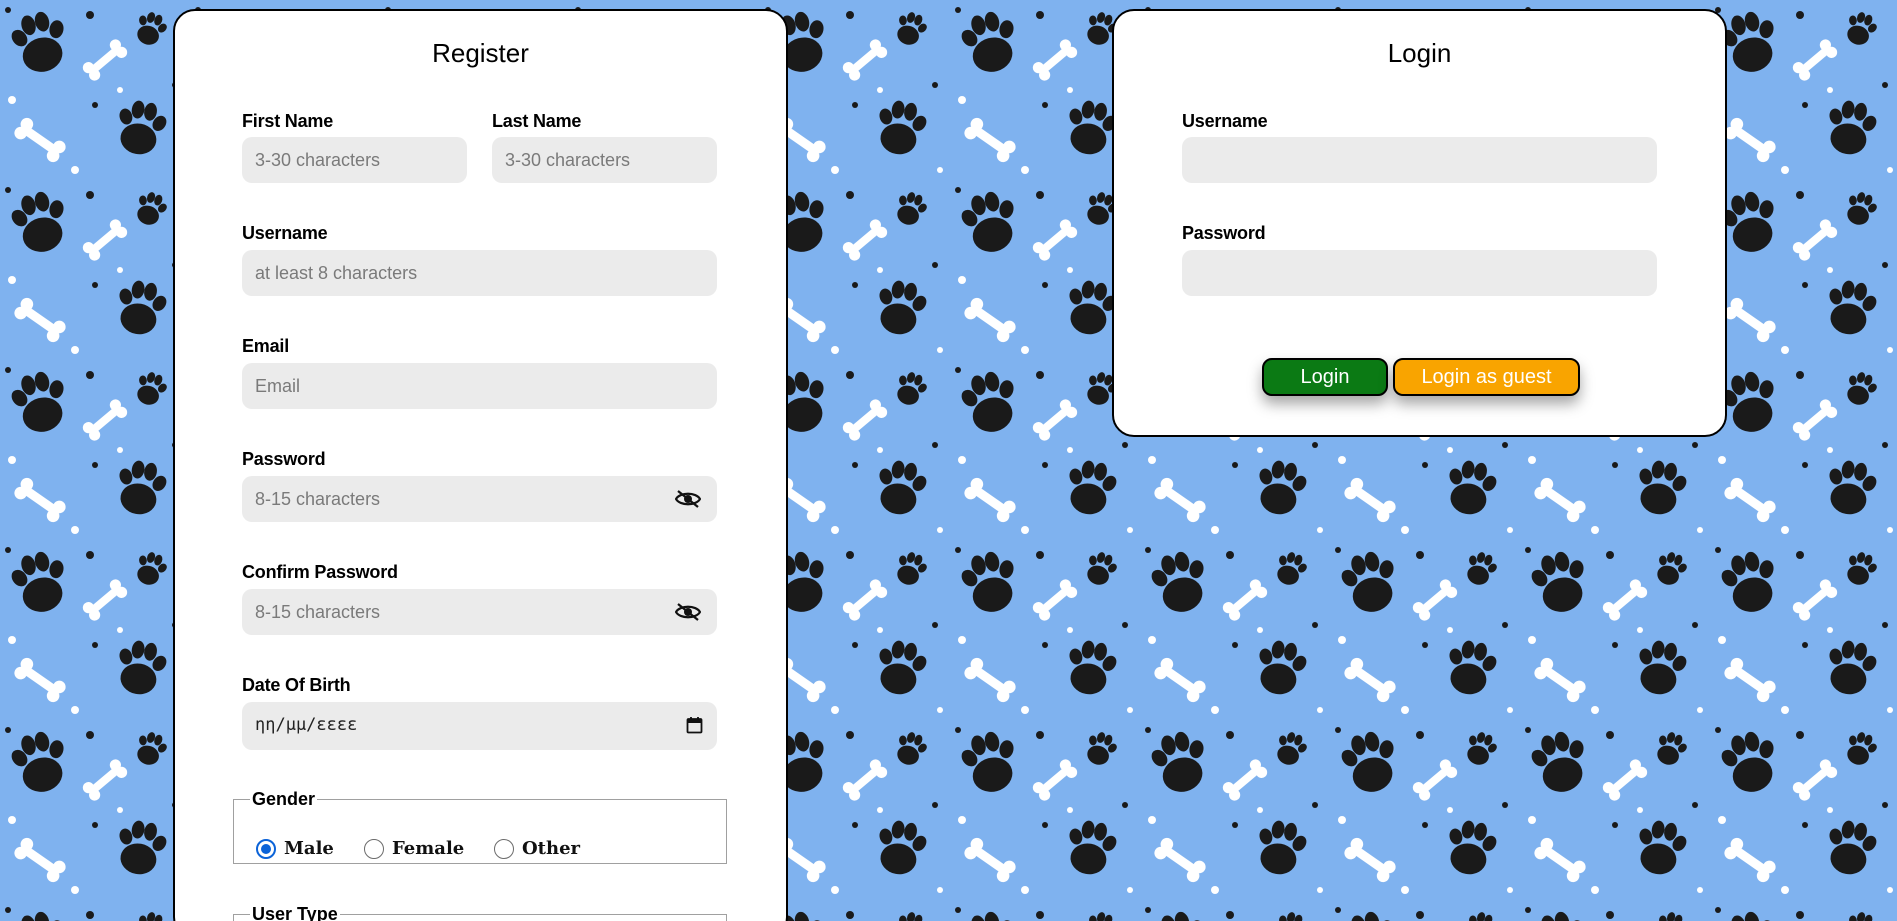  What do you see at coordinates (1224, 233) in the screenshot?
I see `login-password-label: Password` at bounding box center [1224, 233].